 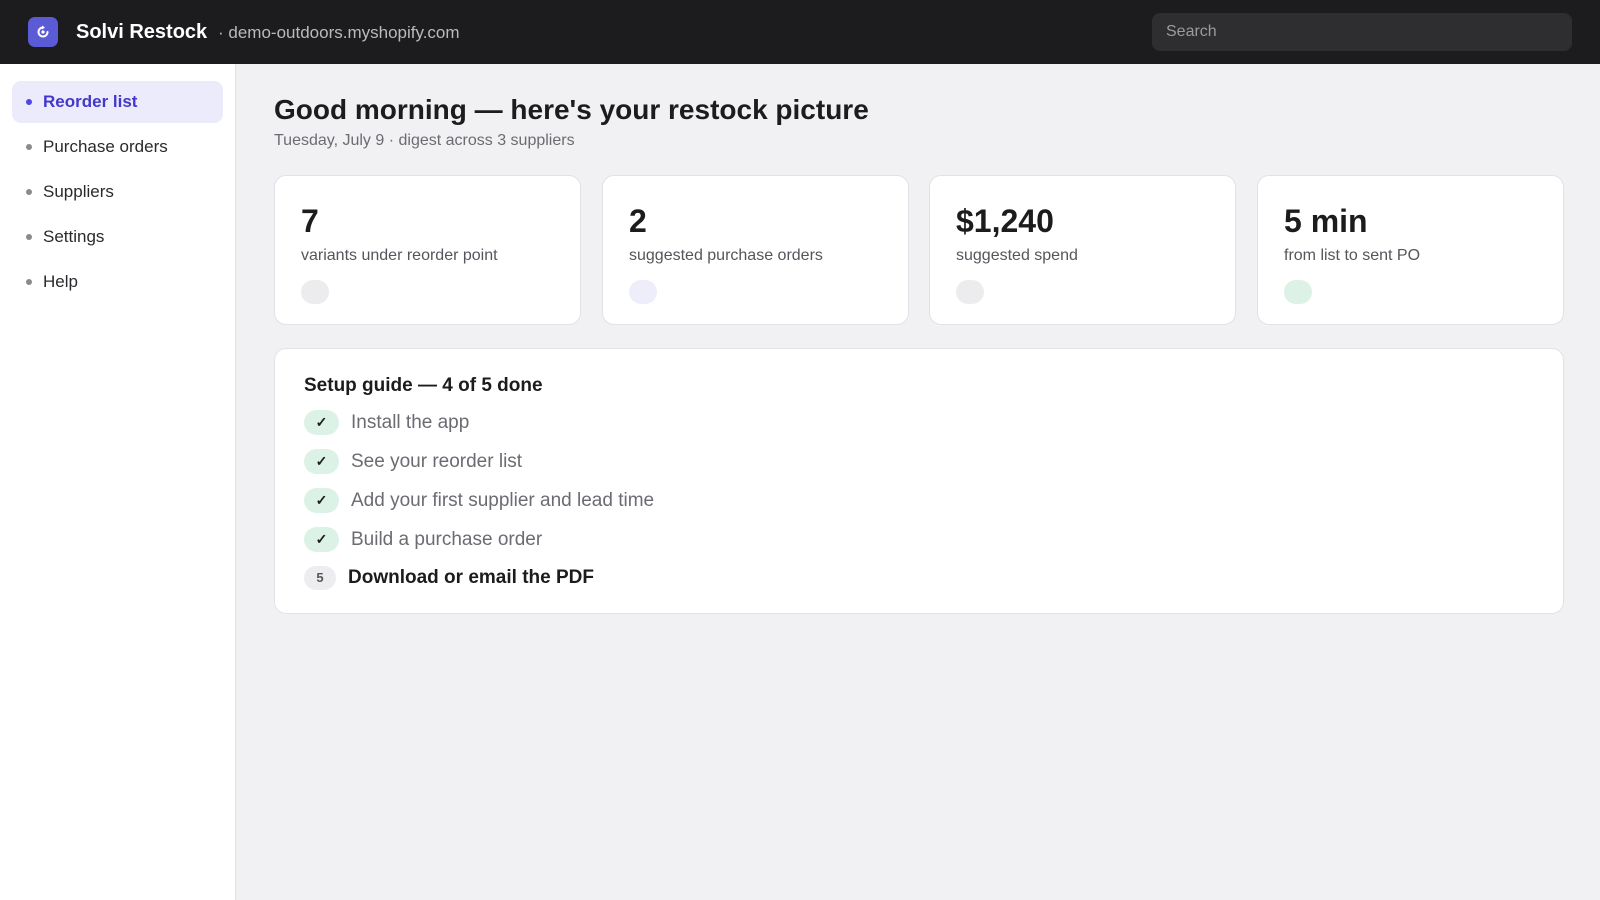 I want to click on setup-guide-title: Setup guide — 4 of 5 done, so click(x=423, y=385).